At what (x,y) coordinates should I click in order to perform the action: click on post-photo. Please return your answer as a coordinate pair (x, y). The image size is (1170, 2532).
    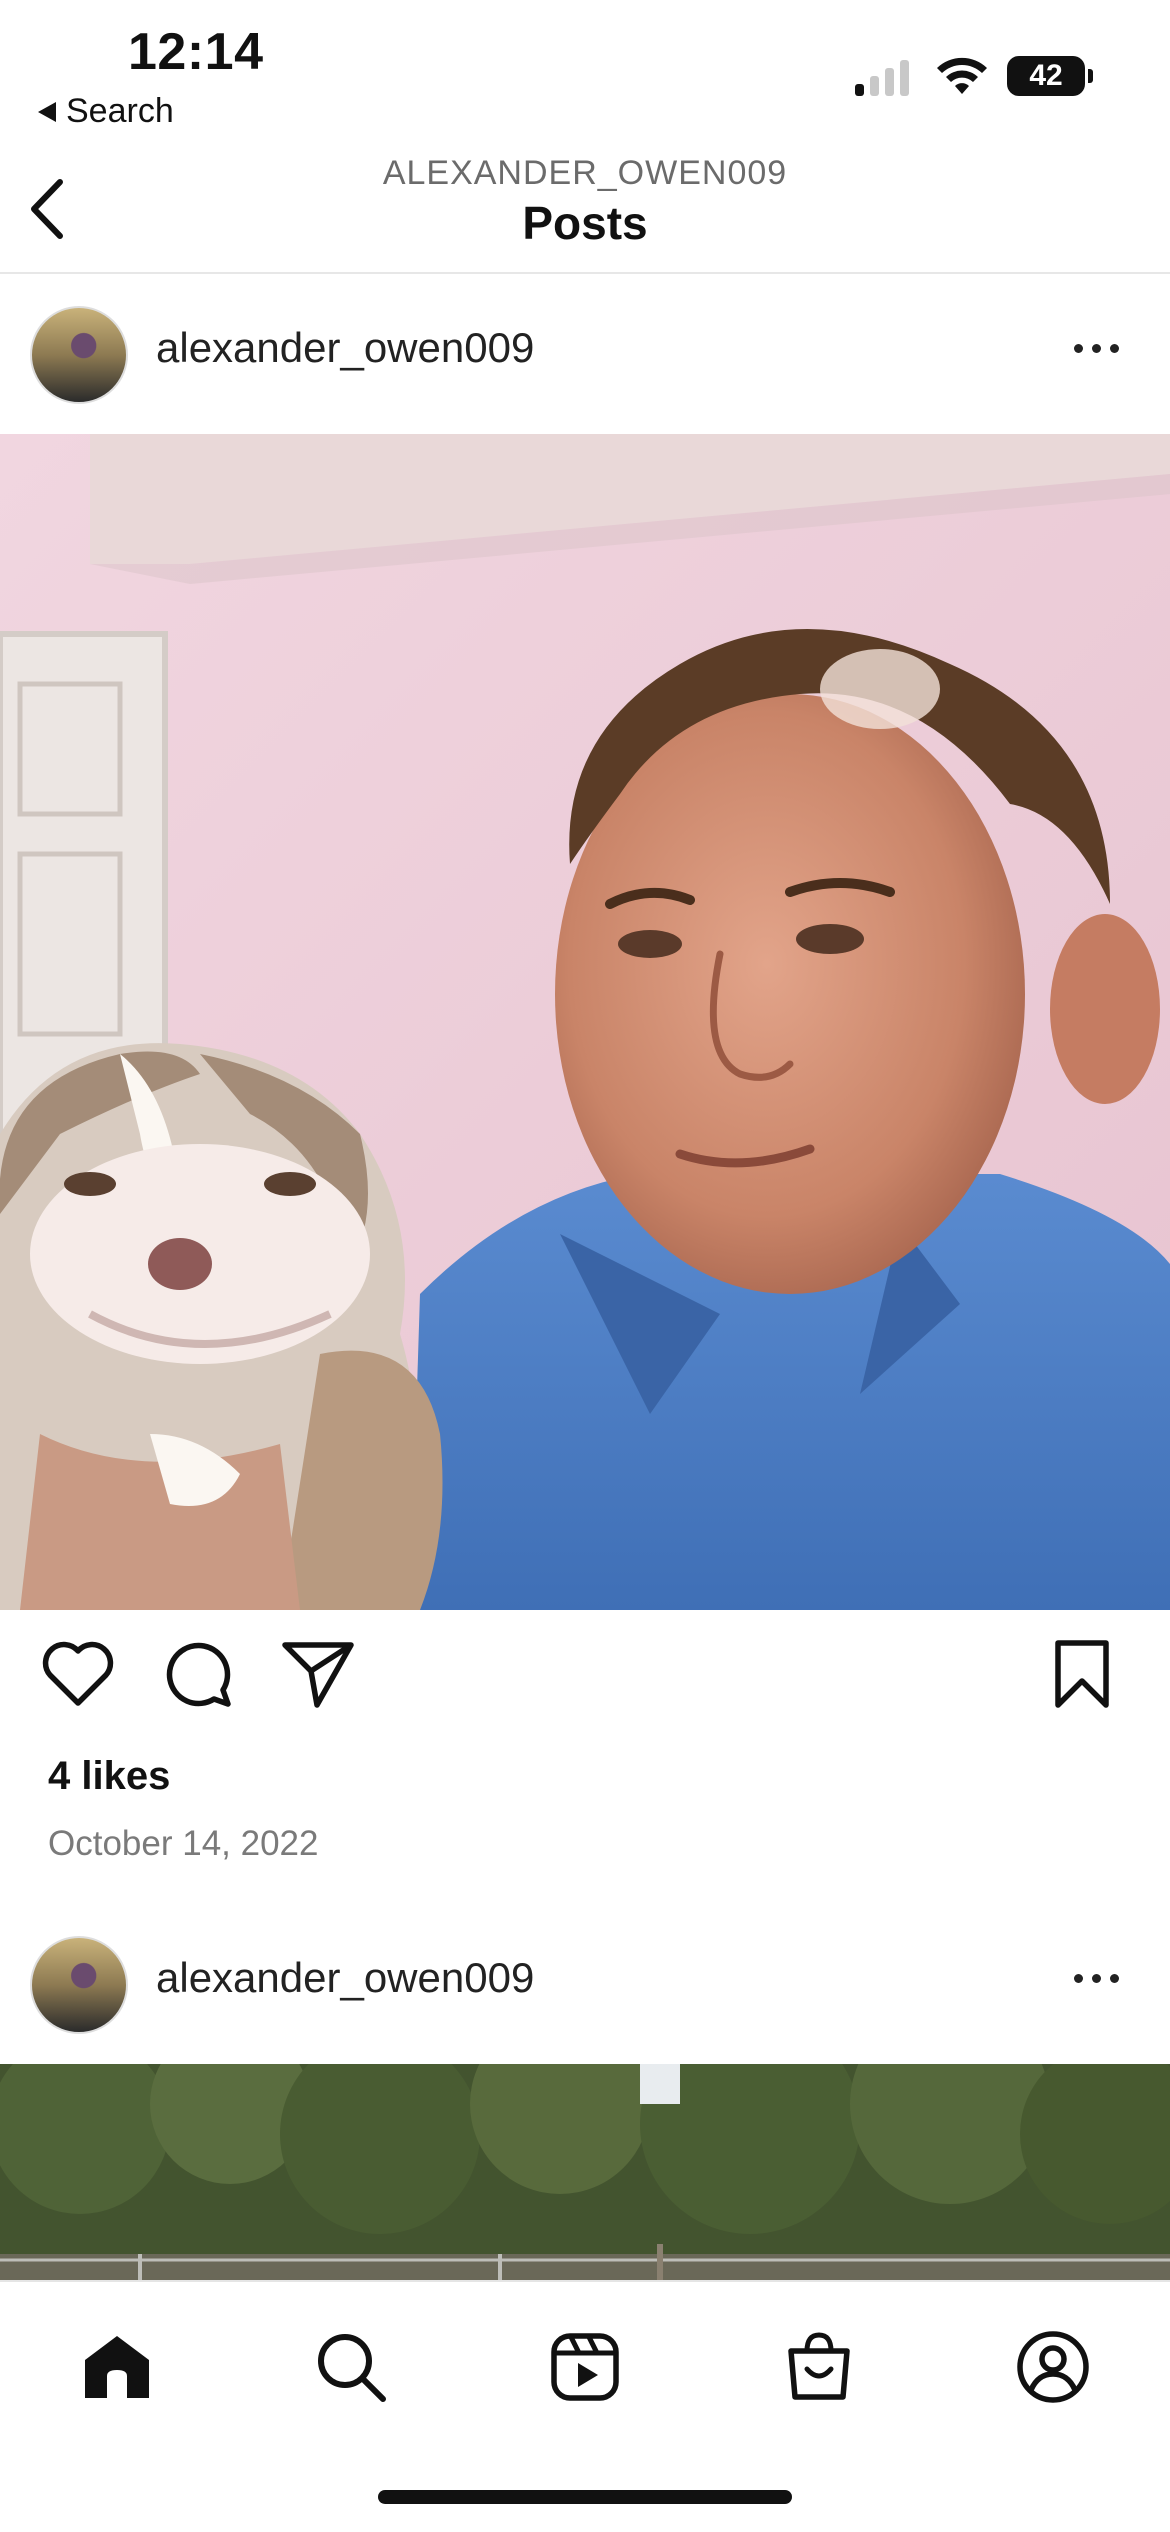
    Looking at the image, I should click on (585, 2173).